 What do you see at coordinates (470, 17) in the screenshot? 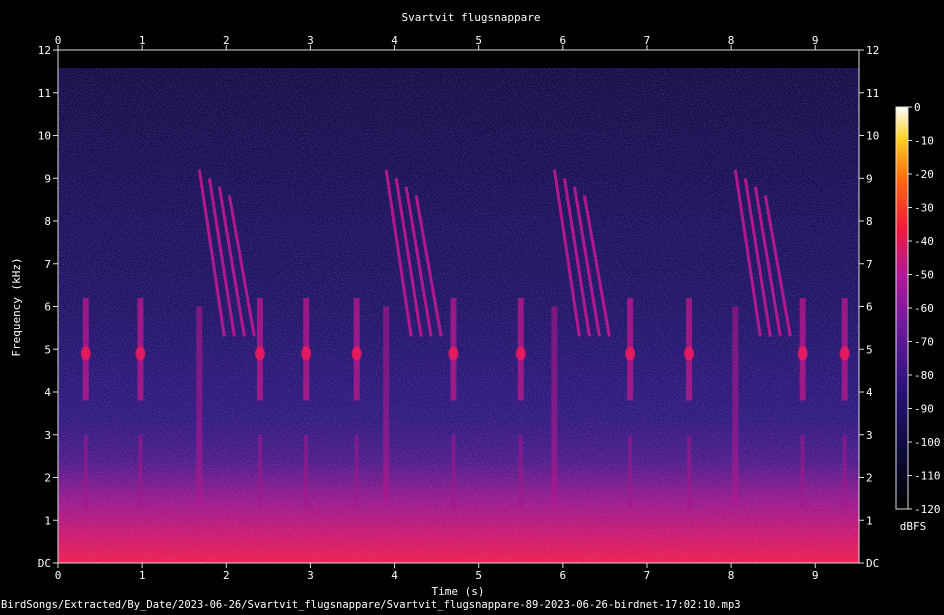
I see `chart-title: Svartvit flugsnappare` at bounding box center [470, 17].